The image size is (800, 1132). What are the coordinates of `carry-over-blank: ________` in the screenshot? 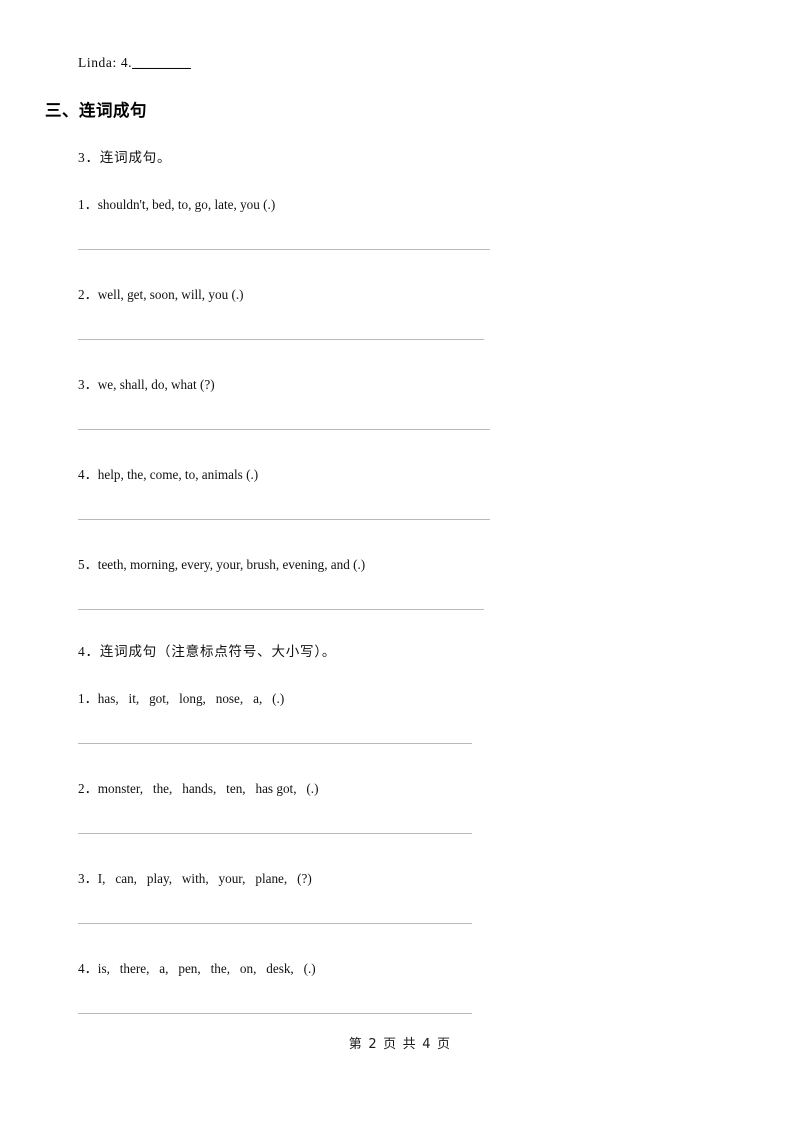 It's located at (161, 62).